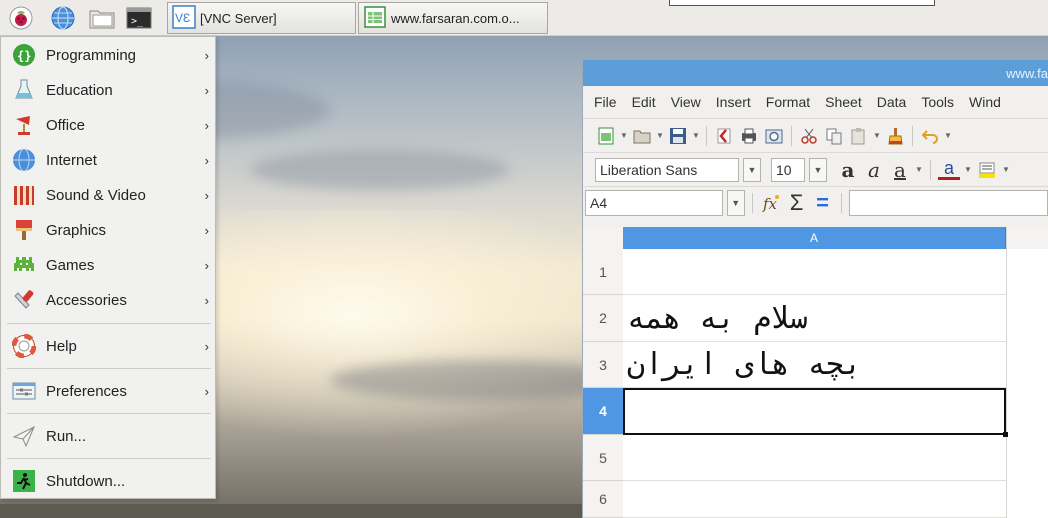 The width and height of the screenshot is (1048, 518). Describe the element at coordinates (108, 346) in the screenshot. I see `menu-item-help: Help ›` at that location.